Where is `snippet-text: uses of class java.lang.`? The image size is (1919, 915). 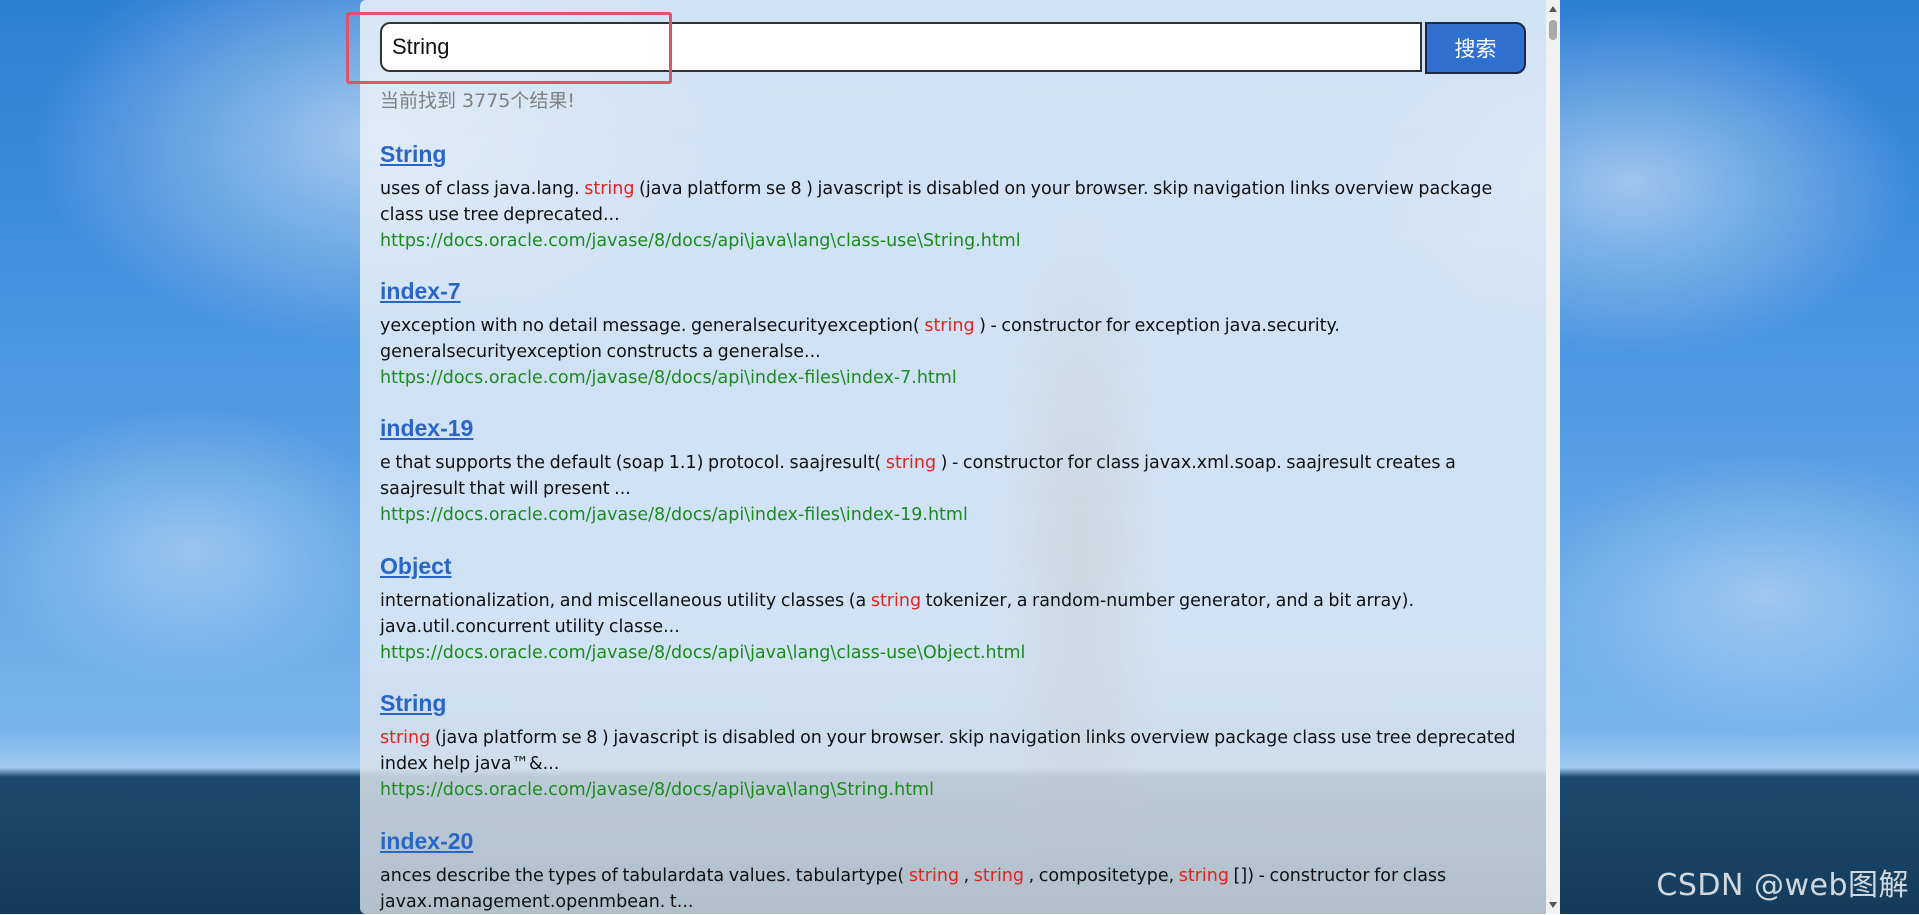
snippet-text: uses of class java.lang. is located at coordinates (482, 189).